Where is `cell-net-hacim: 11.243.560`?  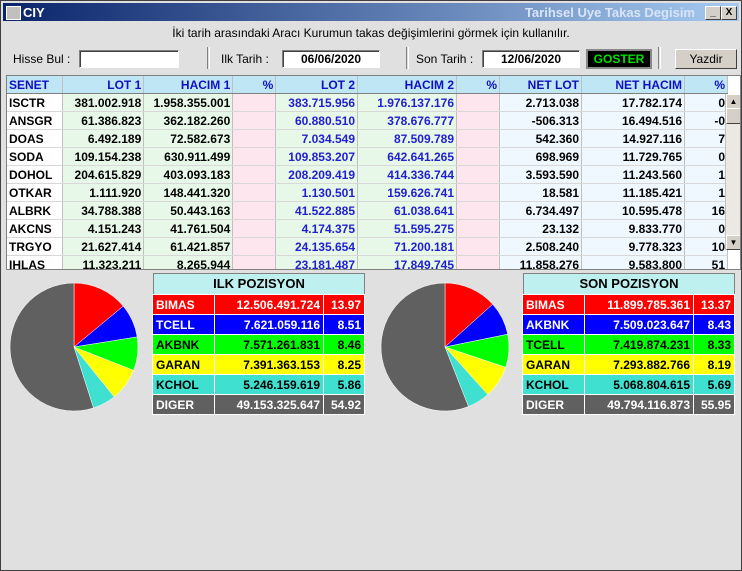
cell-net-hacim: 11.243.560 is located at coordinates (633, 174).